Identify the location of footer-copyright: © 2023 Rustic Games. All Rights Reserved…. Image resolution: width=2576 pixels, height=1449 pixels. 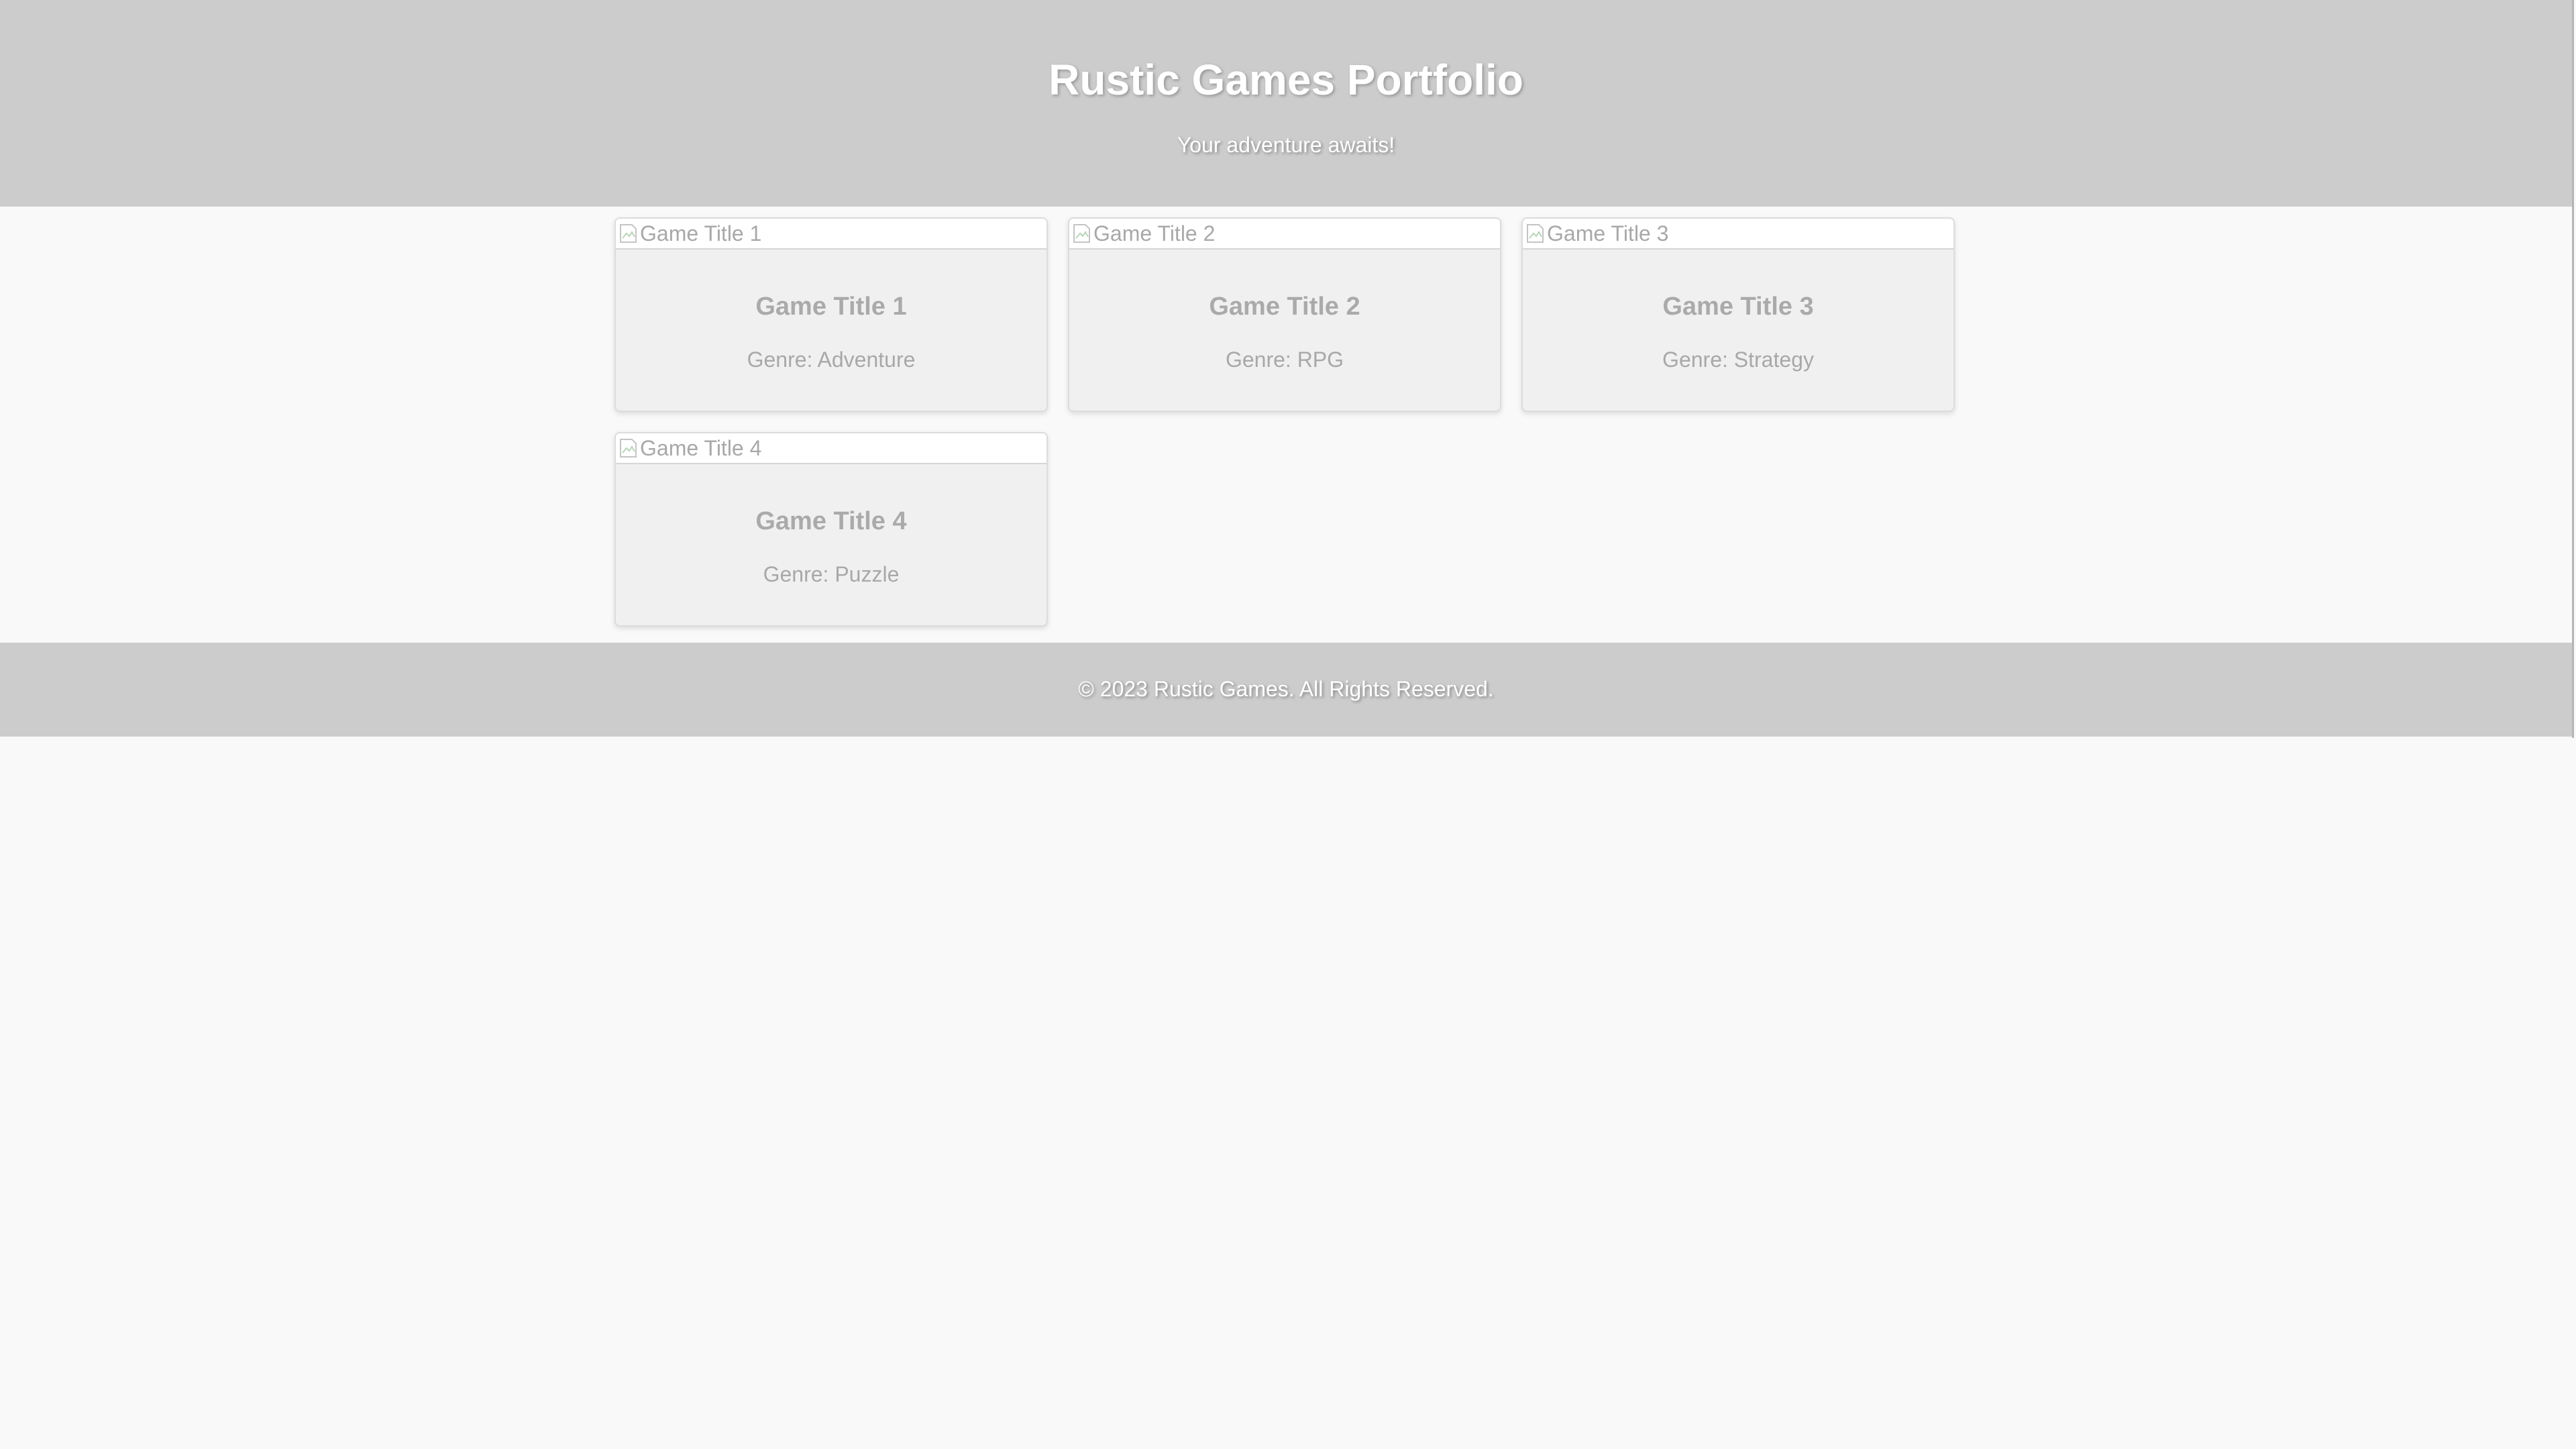
(1286, 689).